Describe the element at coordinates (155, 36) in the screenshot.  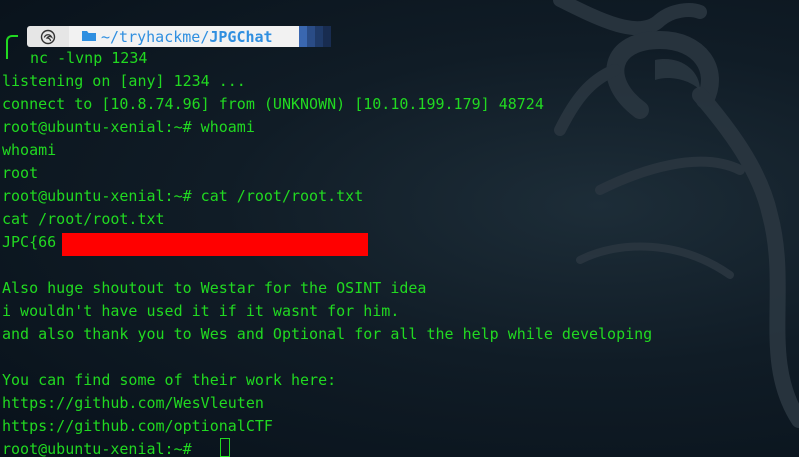
I see `path-prefix: ~/tryhackme/` at that location.